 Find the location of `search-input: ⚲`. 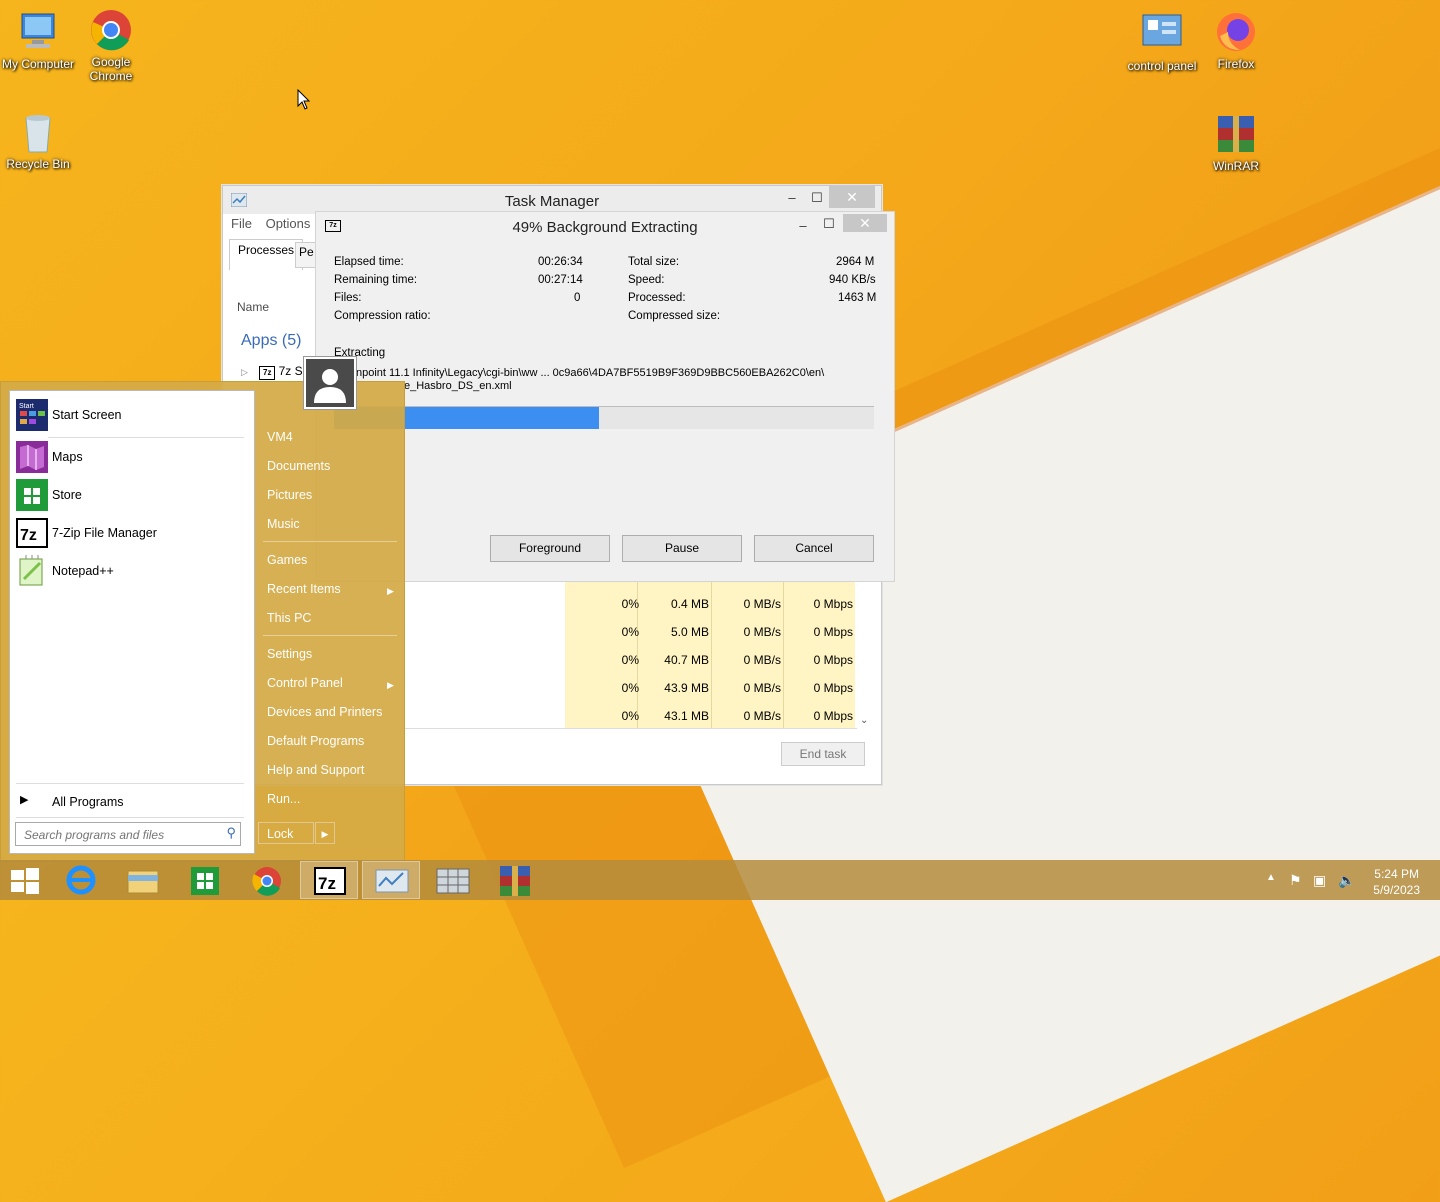

search-input: ⚲ is located at coordinates (128, 834).